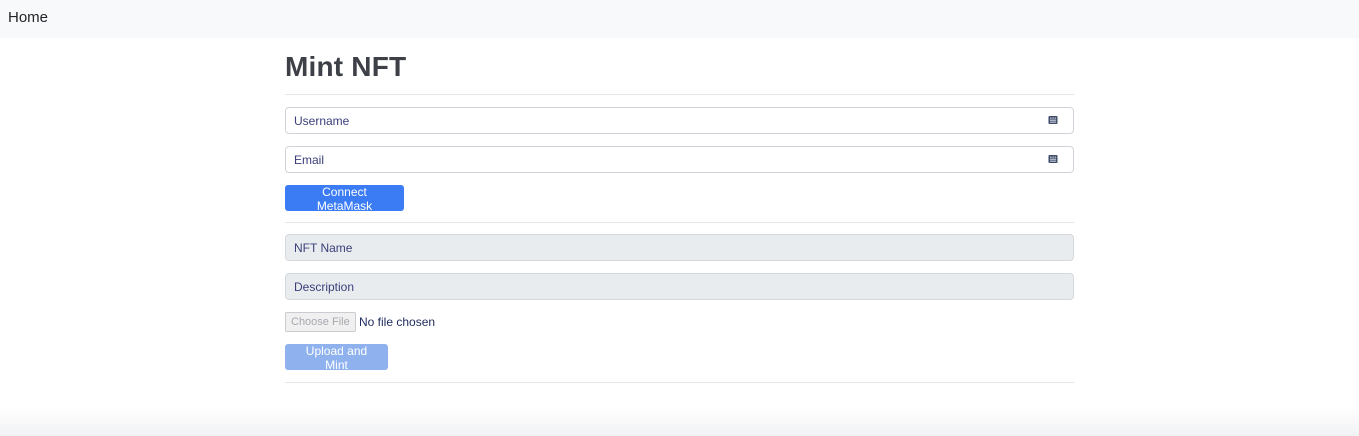 Image resolution: width=1359 pixels, height=436 pixels. I want to click on description-input: Description, so click(679, 286).